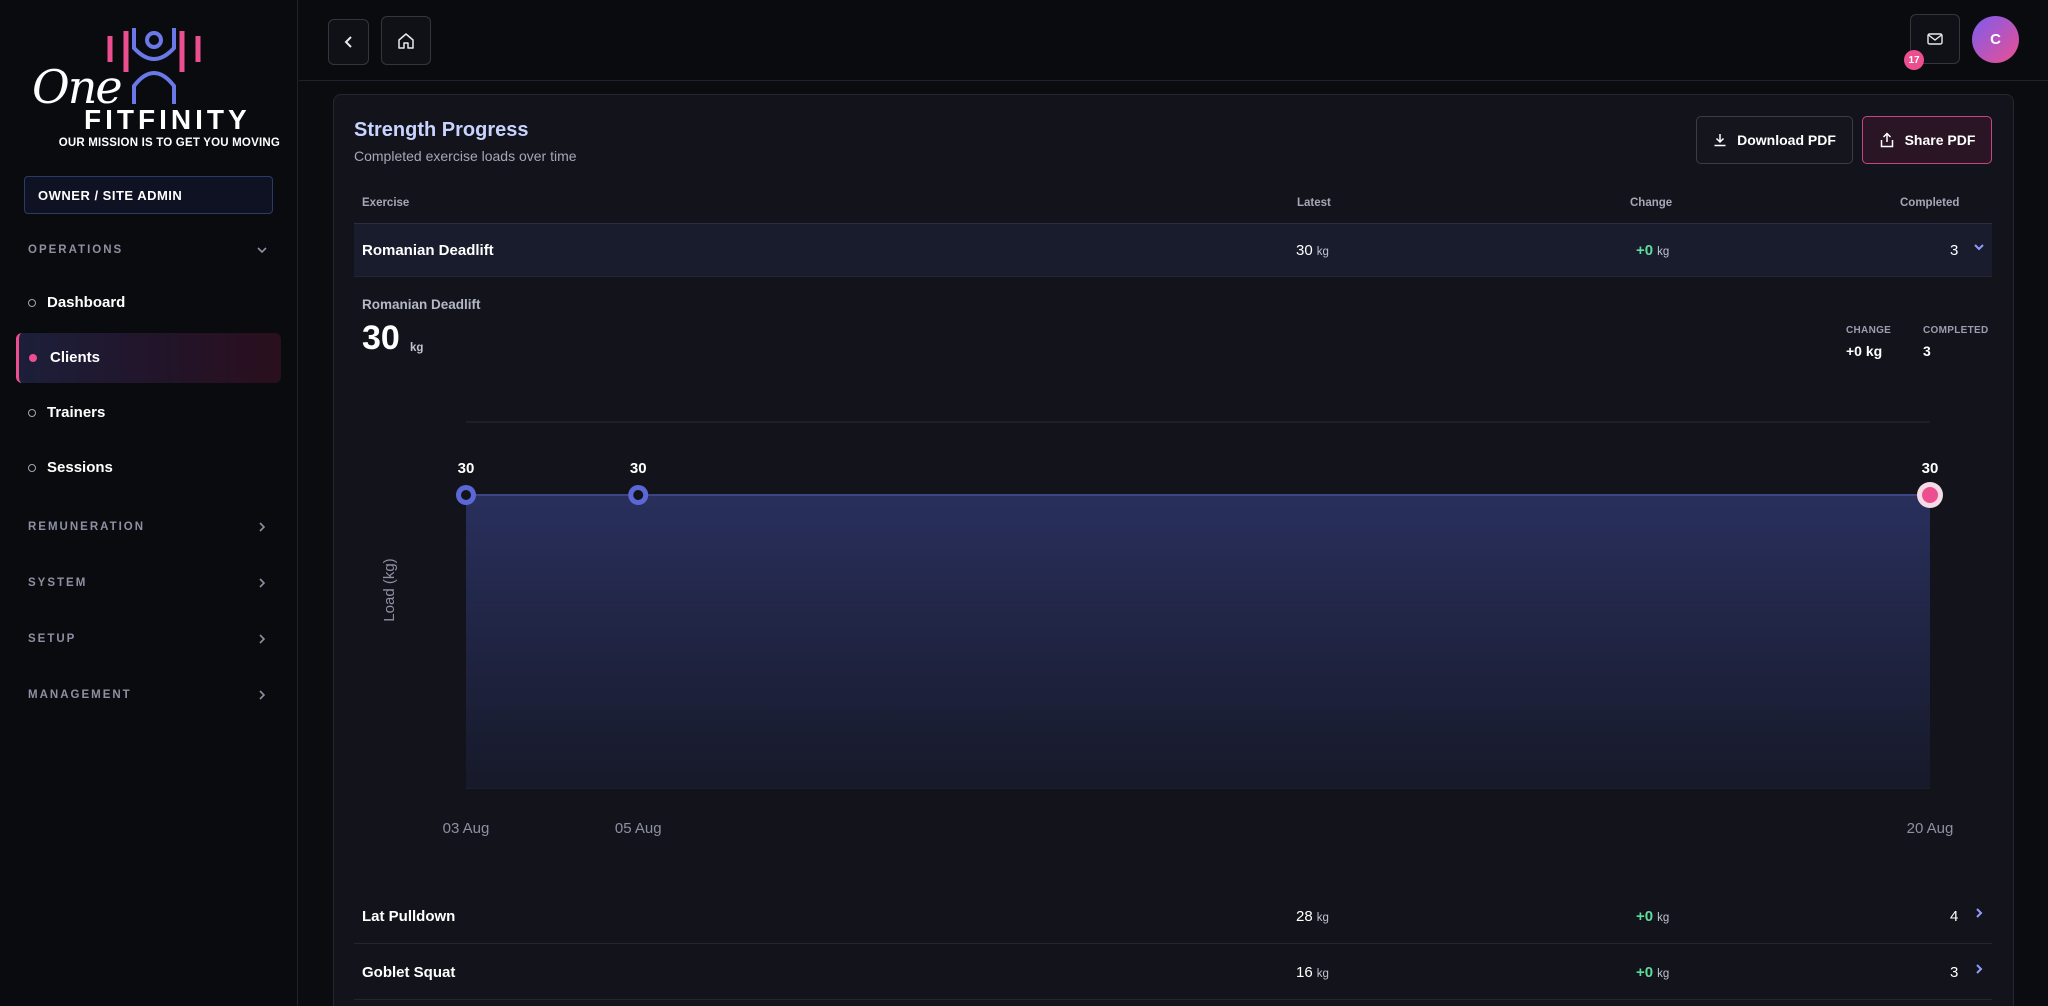 The height and width of the screenshot is (1006, 2048). I want to click on role-selector: OWNER / SITE ADMIN, so click(148, 195).